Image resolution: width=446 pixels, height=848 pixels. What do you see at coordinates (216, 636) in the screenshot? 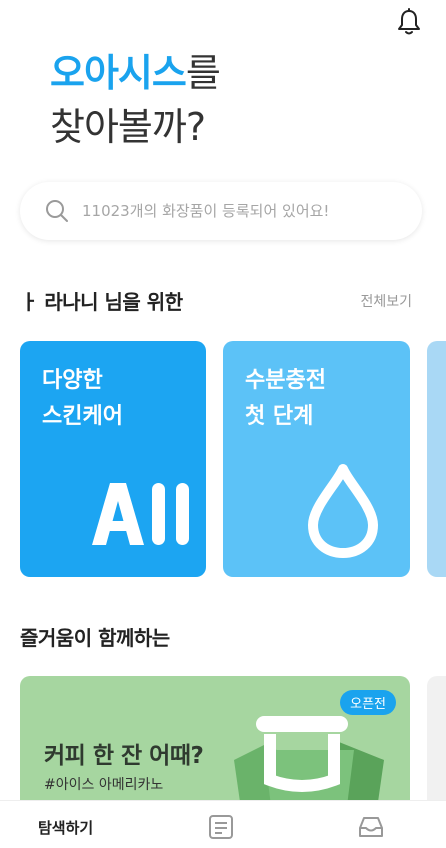
I see `section-fun-header: 즐거움이 함께하는` at bounding box center [216, 636].